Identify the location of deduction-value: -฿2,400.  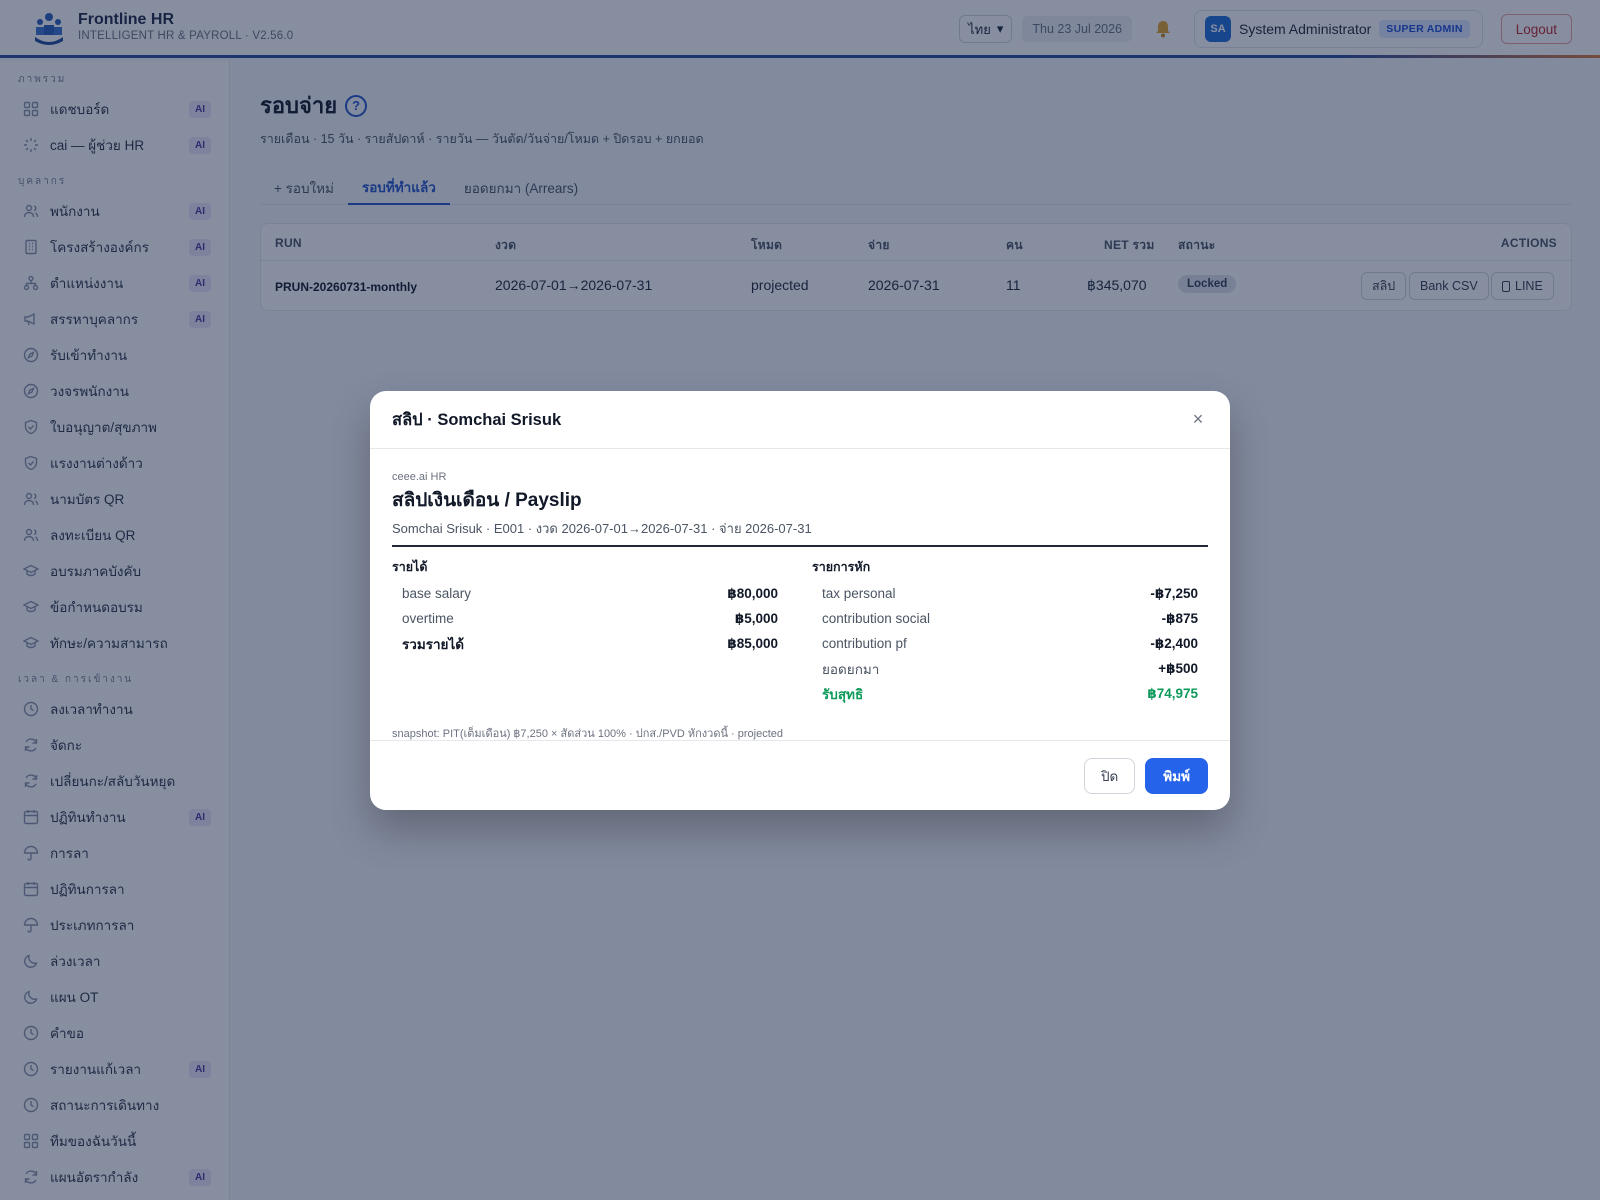
(1174, 643).